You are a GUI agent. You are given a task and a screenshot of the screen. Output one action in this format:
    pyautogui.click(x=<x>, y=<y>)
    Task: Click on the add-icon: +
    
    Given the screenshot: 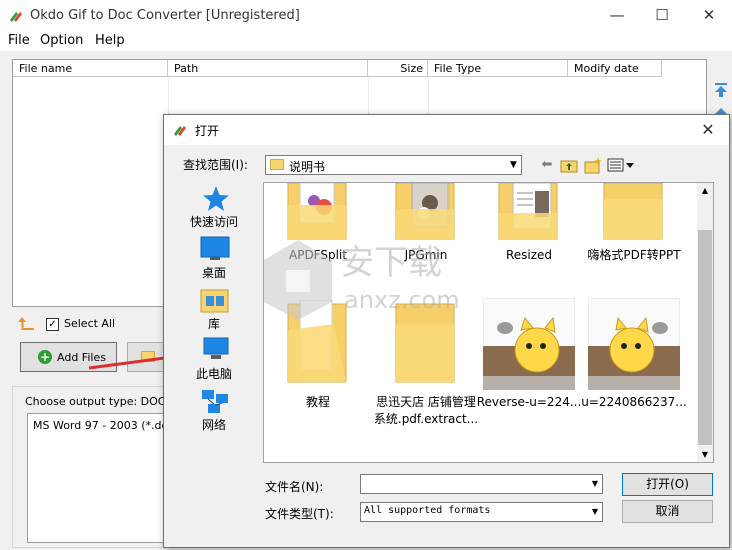 What is the action you would take?
    pyautogui.click(x=45, y=357)
    